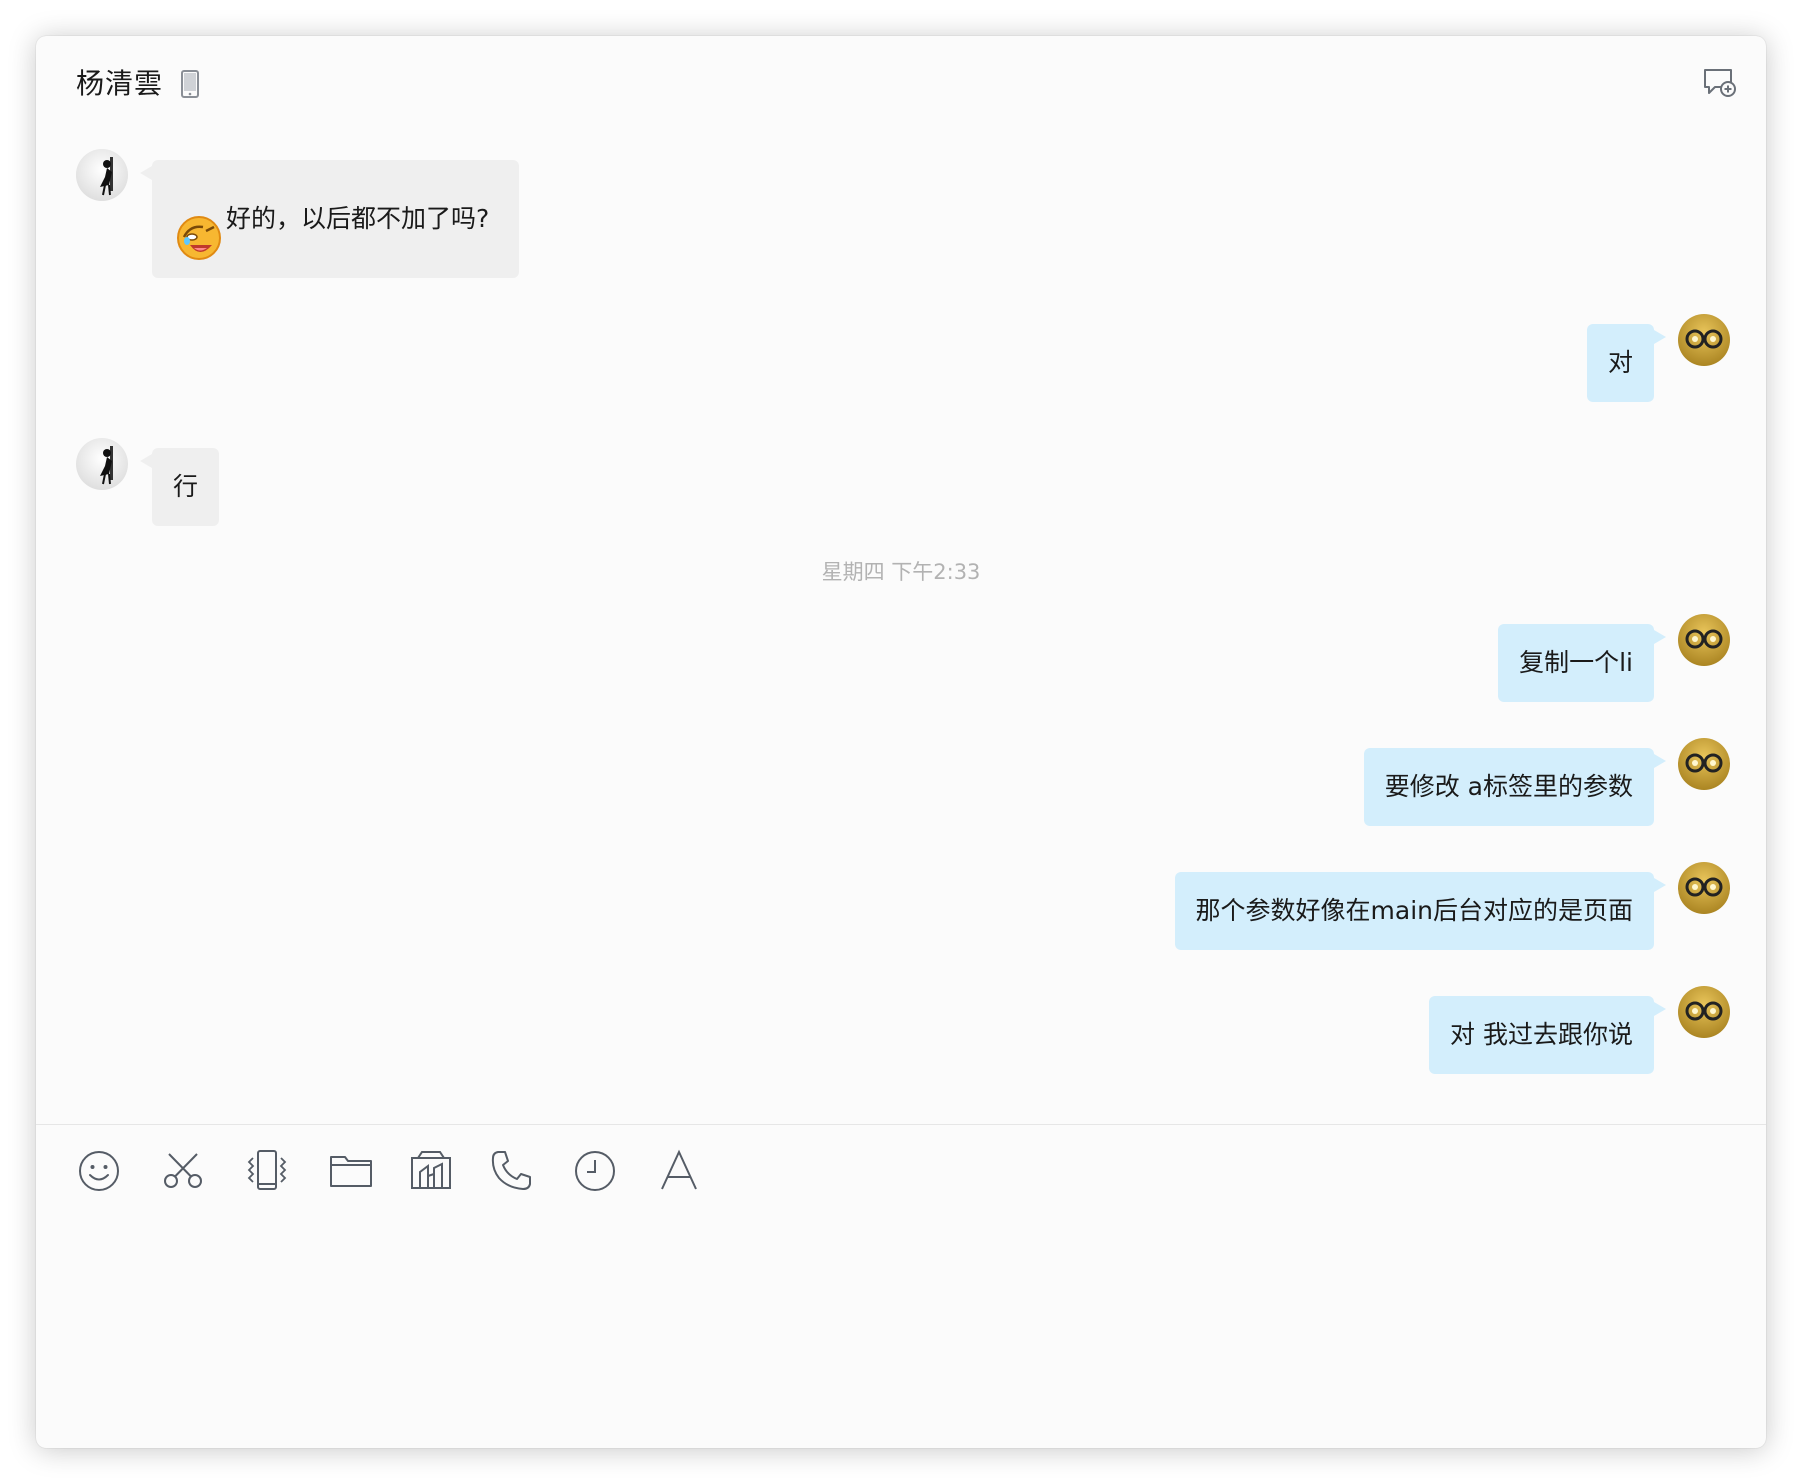  What do you see at coordinates (1414, 910) in the screenshot?
I see `message-text: 那个参数好像在main后台对应的是页面` at bounding box center [1414, 910].